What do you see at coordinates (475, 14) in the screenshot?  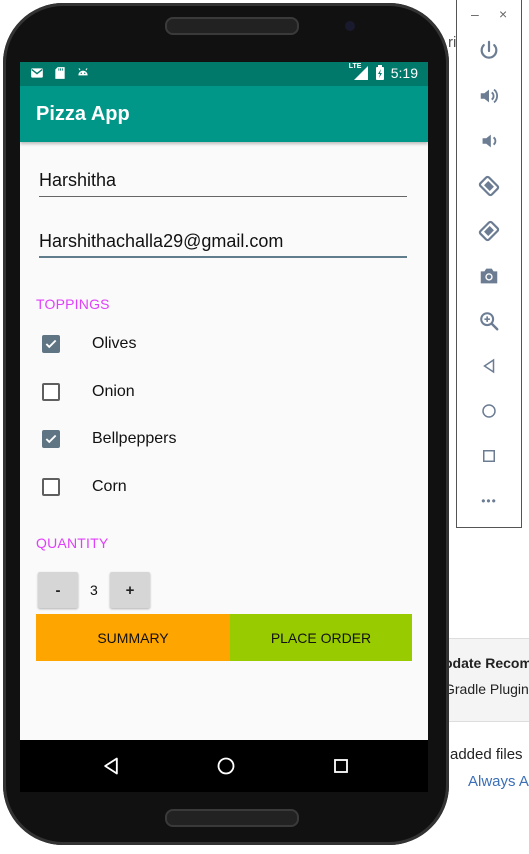 I see `minimize-button: –` at bounding box center [475, 14].